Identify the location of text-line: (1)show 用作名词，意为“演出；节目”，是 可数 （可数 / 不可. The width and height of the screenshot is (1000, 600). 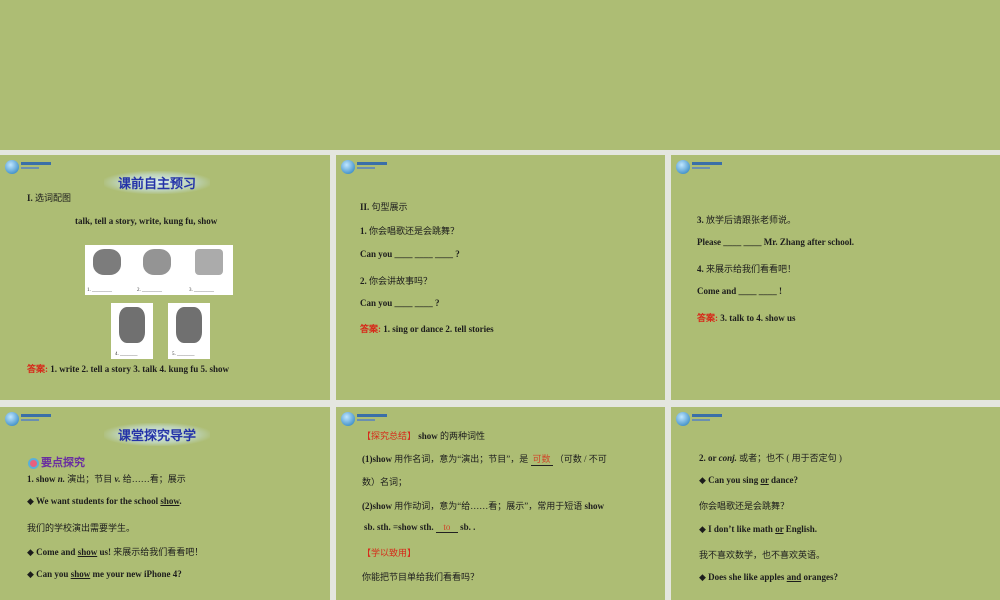
(484, 459).